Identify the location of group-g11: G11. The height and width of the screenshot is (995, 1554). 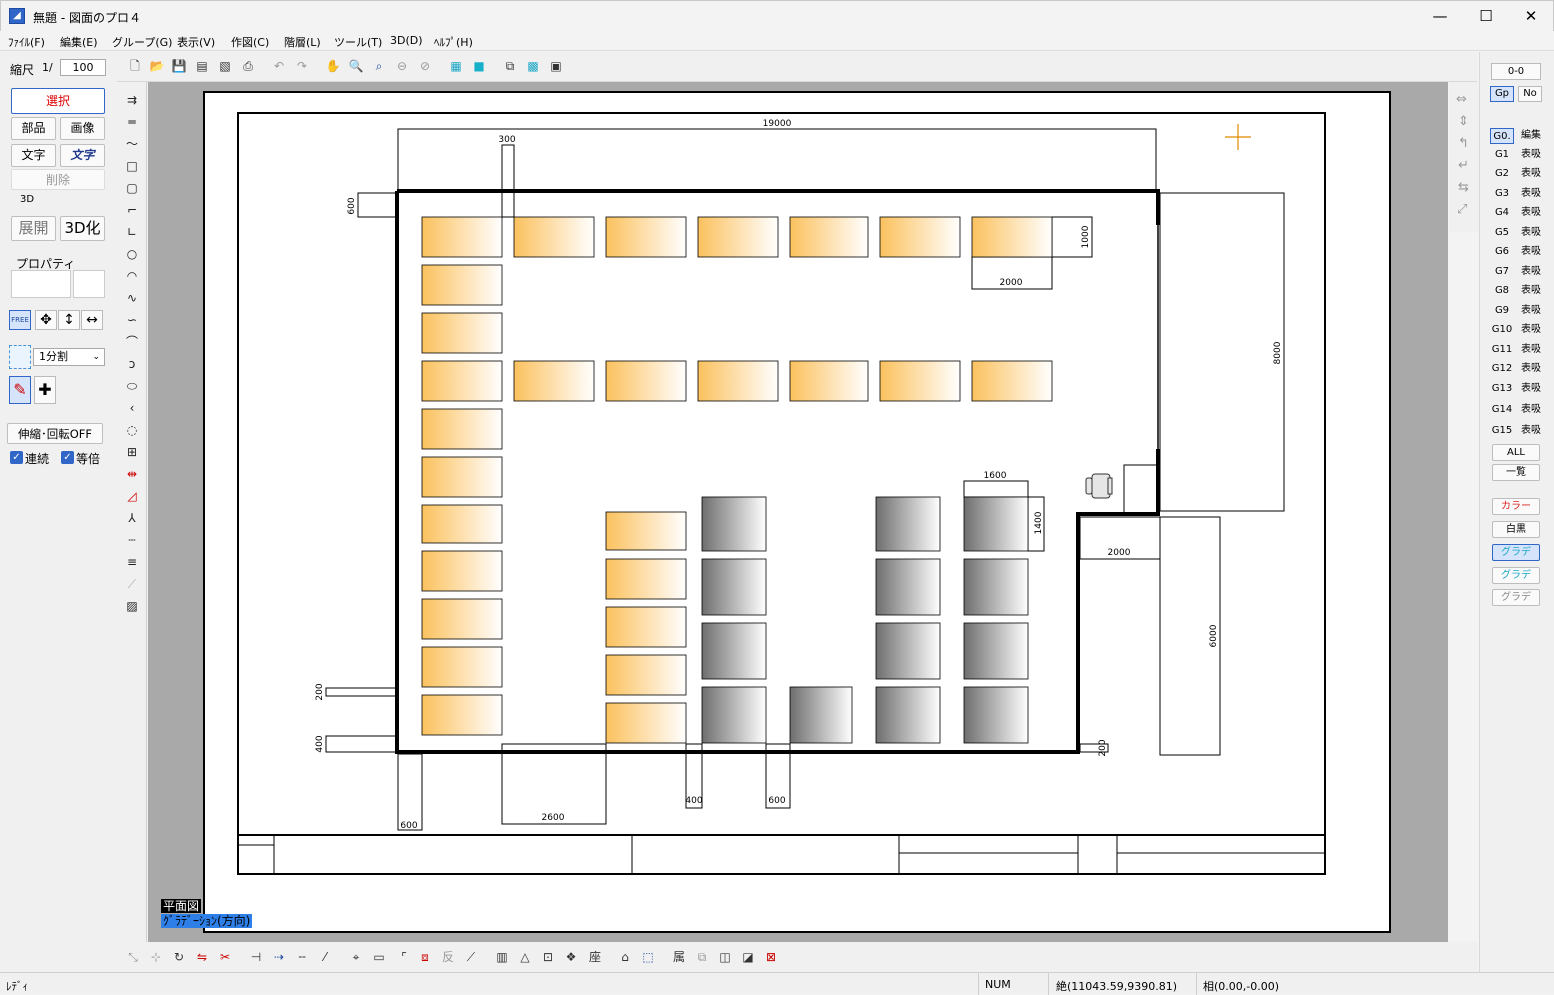
(1502, 350).